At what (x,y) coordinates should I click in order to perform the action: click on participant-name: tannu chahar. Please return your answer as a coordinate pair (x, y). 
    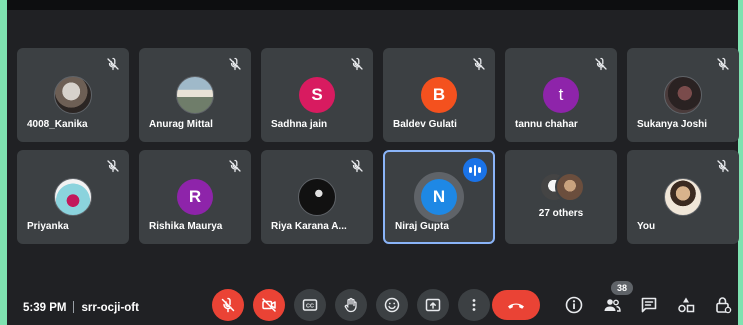
    Looking at the image, I should click on (546, 124).